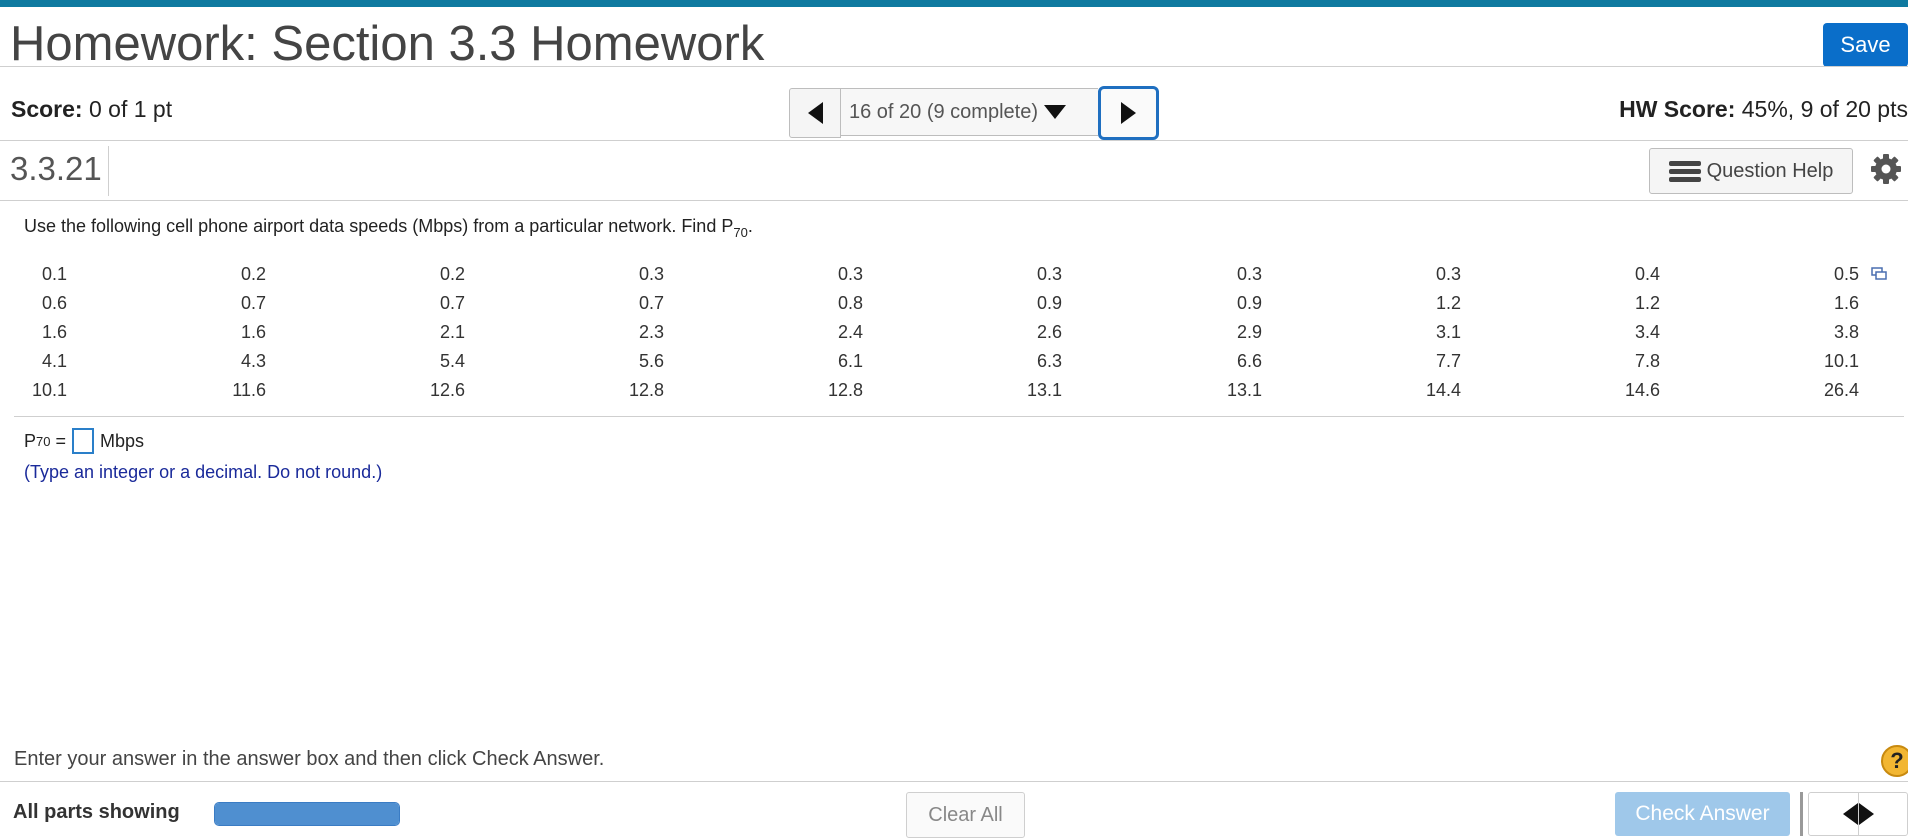 The height and width of the screenshot is (838, 1908). I want to click on help-icon: ?, so click(1894, 761).